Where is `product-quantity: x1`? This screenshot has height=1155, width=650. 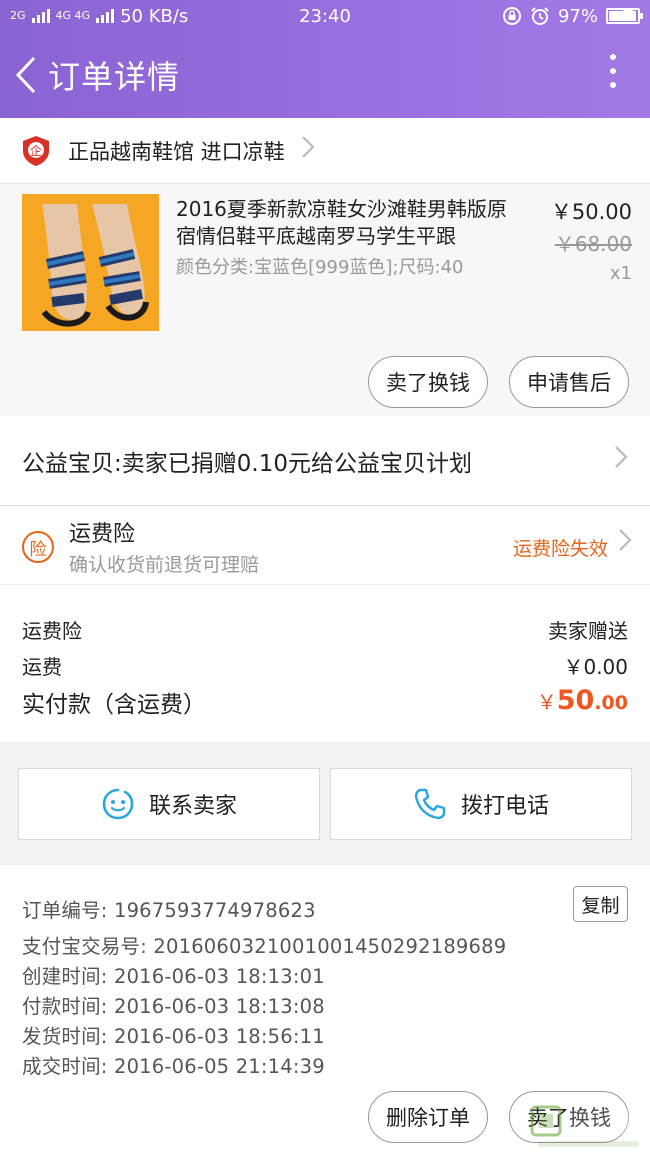 product-quantity: x1 is located at coordinates (620, 273).